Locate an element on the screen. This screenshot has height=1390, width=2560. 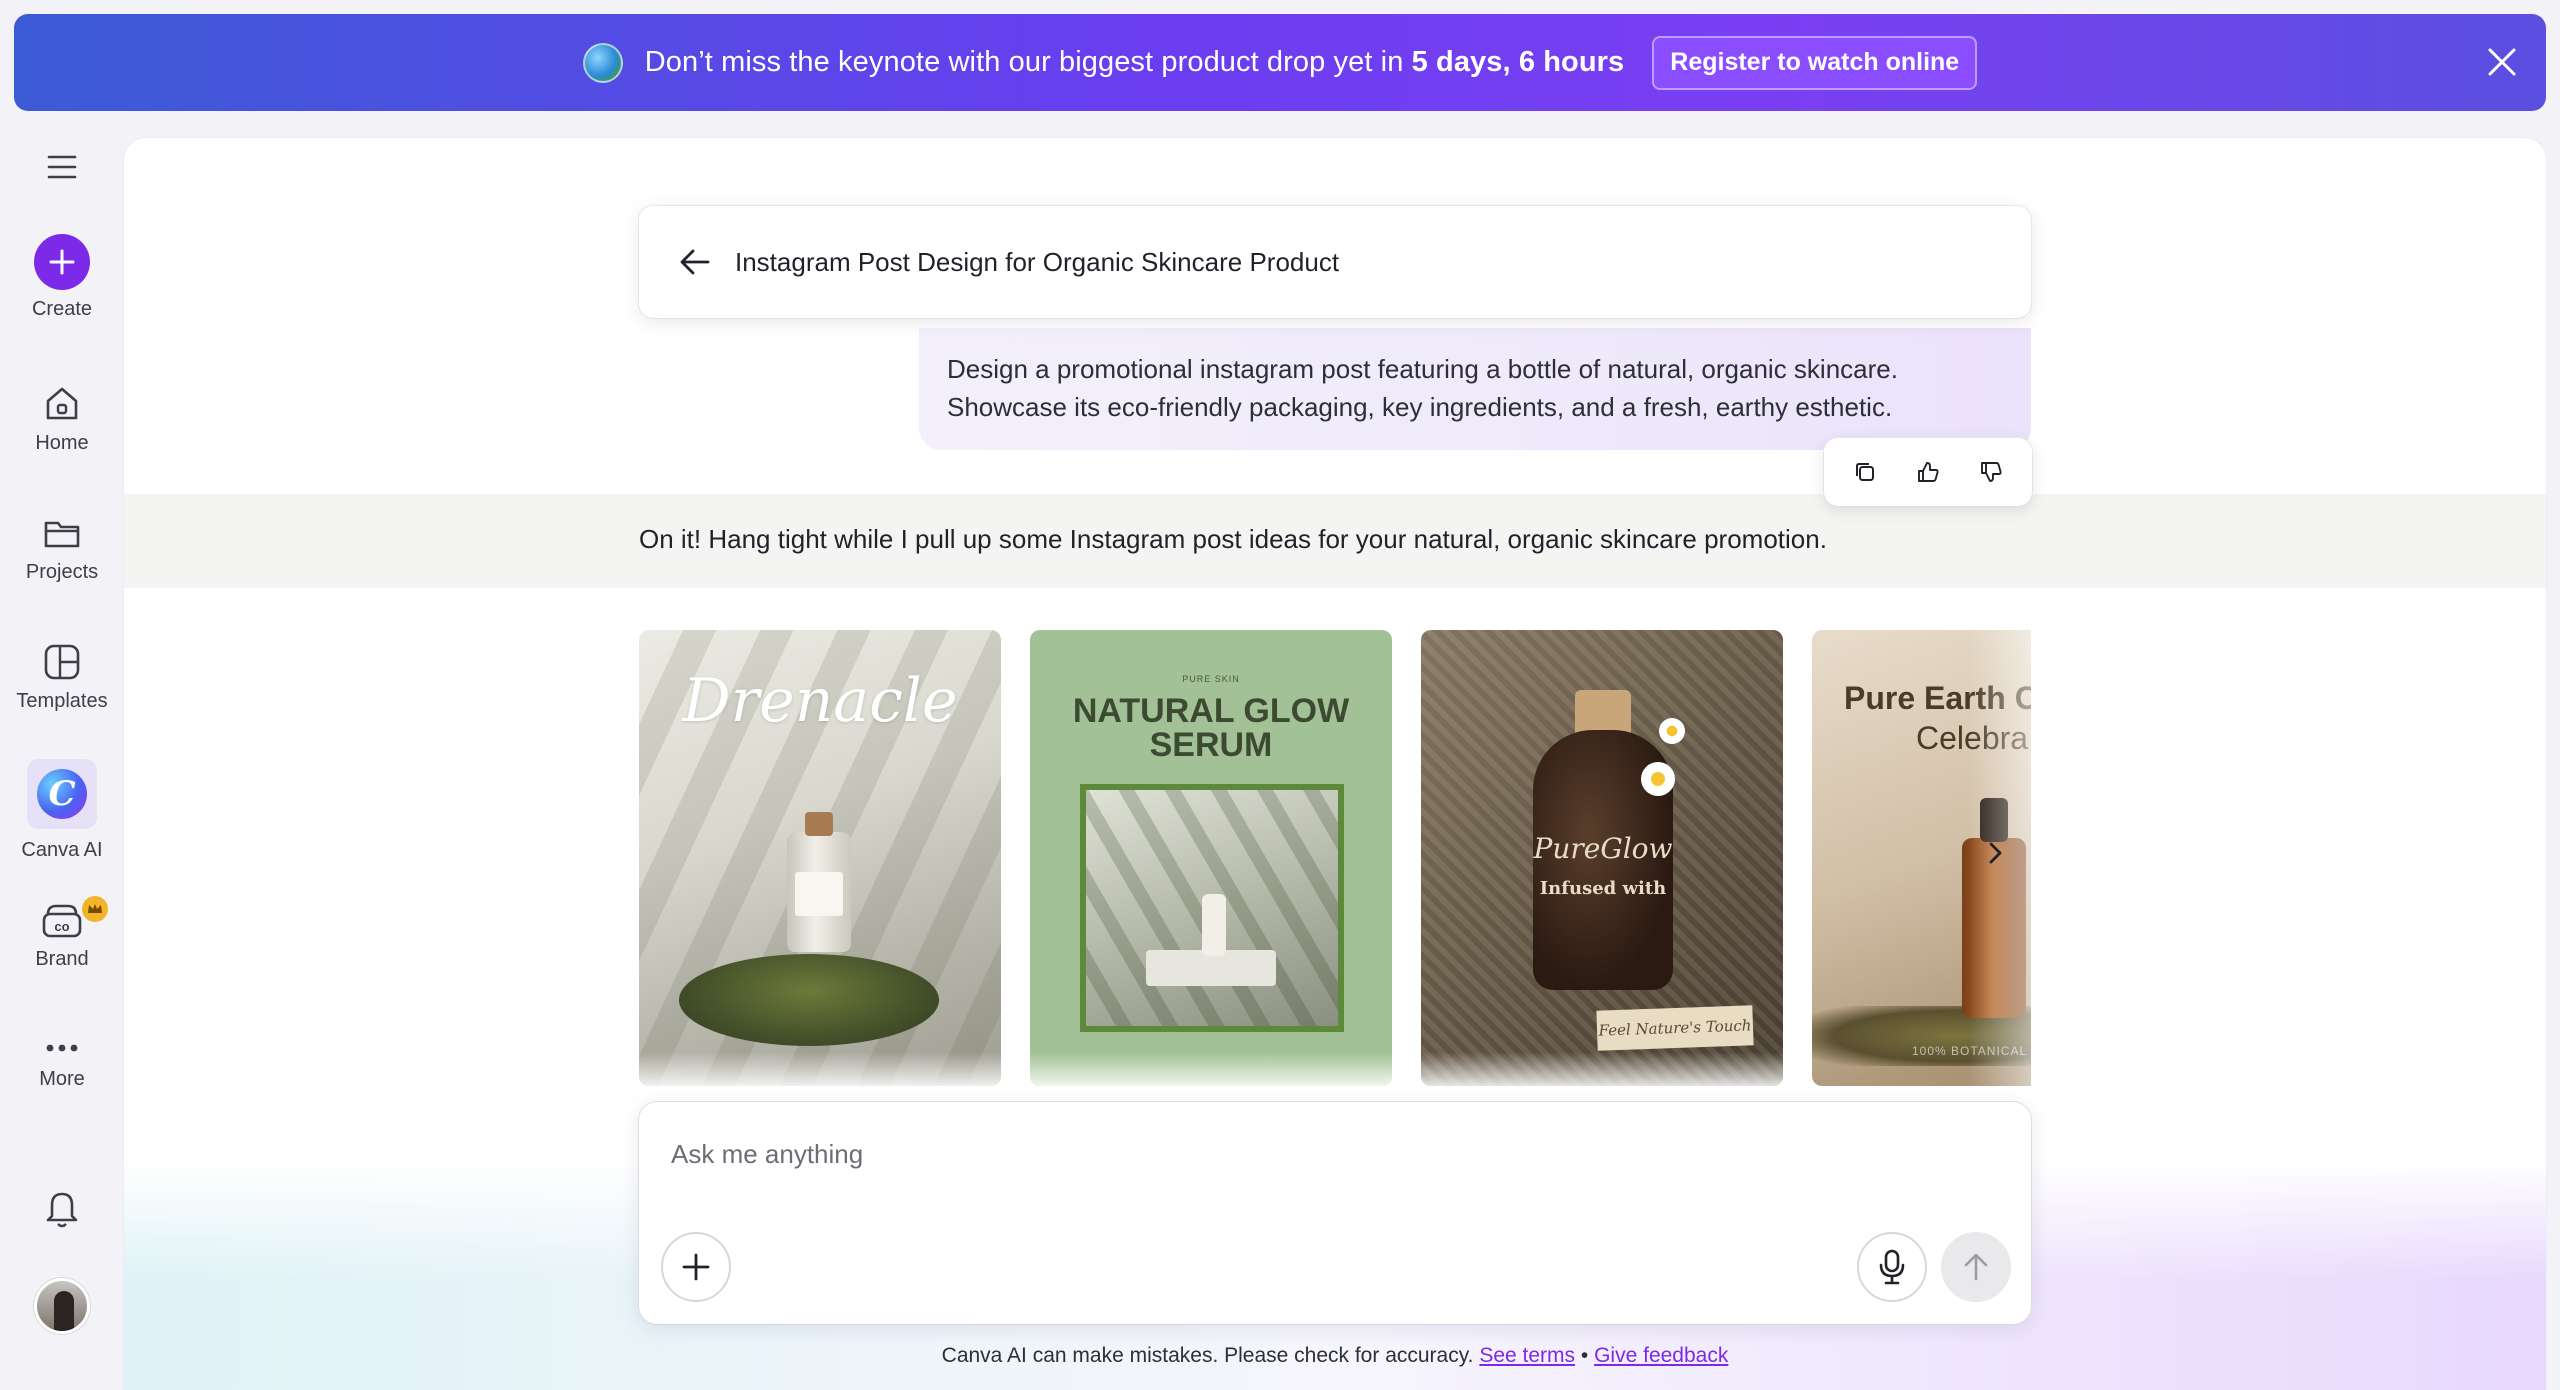
sidebar-item-more: More is located at coordinates (62, 1063).